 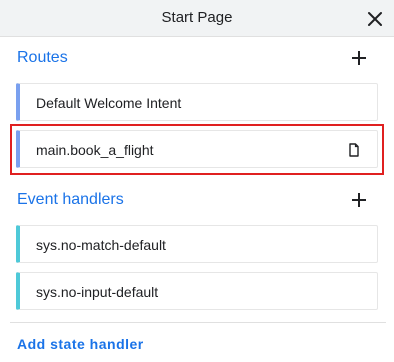 I want to click on add-event-handler-button, so click(x=359, y=200).